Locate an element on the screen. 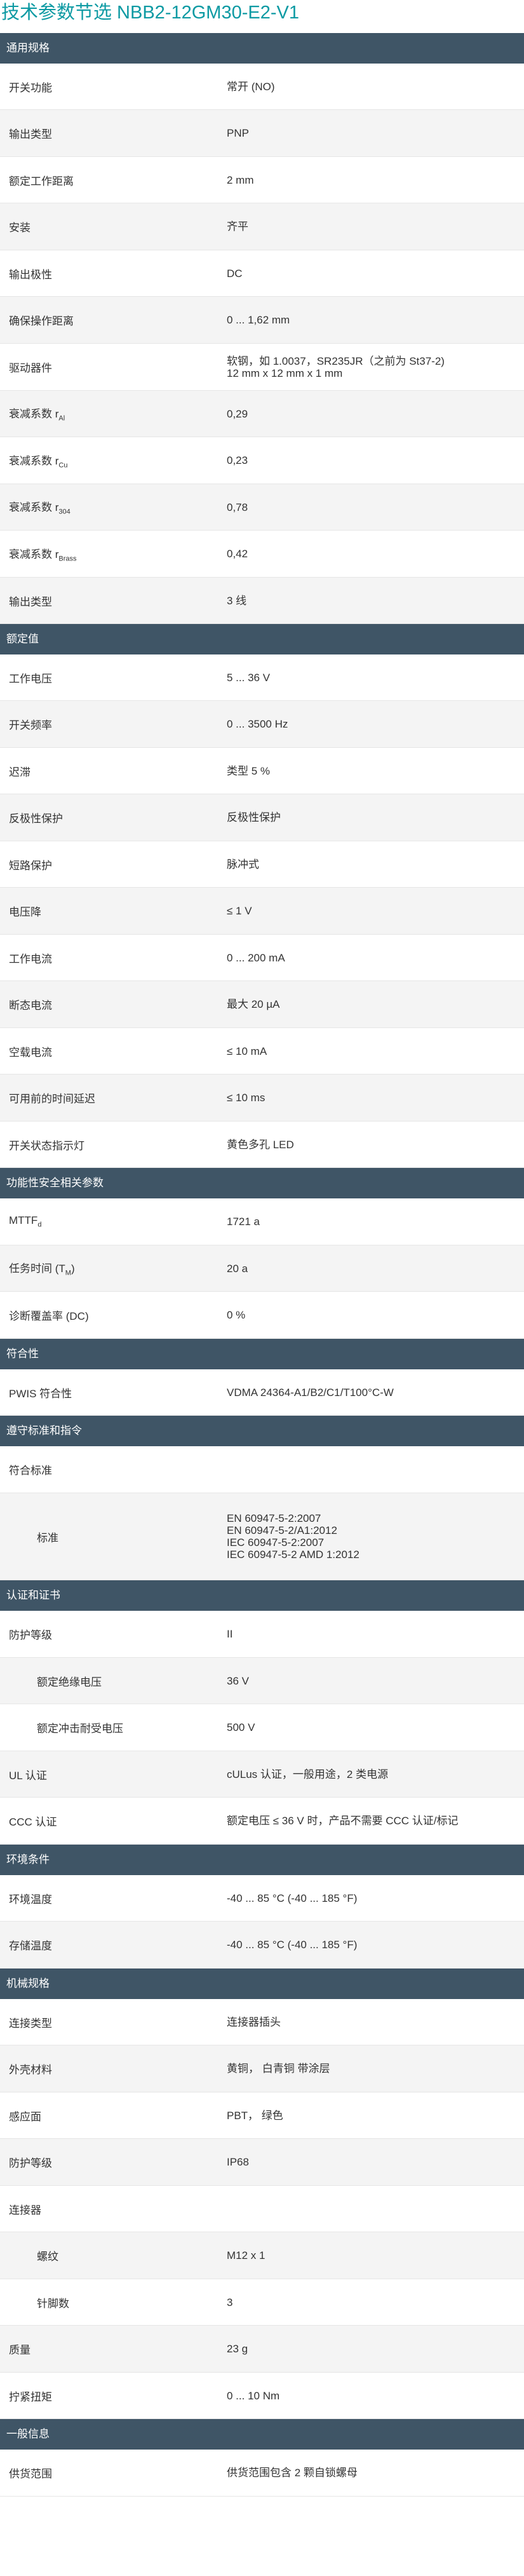 This screenshot has height=2576, width=524. spec-value-line: 0,29 is located at coordinates (237, 414).